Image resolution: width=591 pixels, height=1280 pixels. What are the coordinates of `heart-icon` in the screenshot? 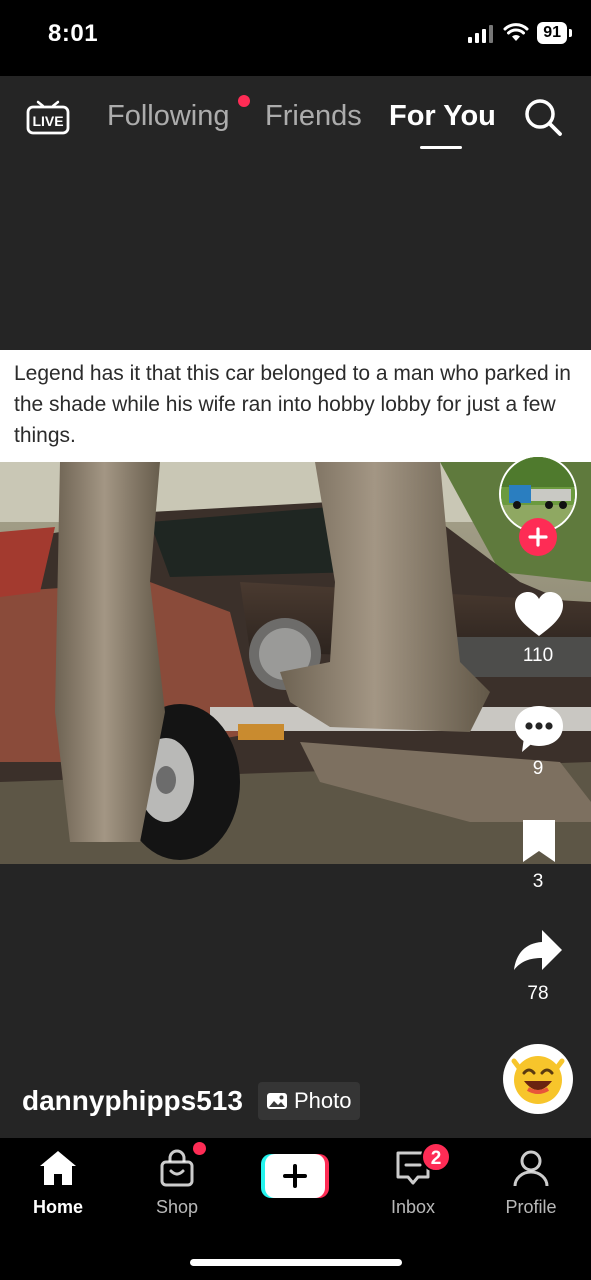 It's located at (539, 615).